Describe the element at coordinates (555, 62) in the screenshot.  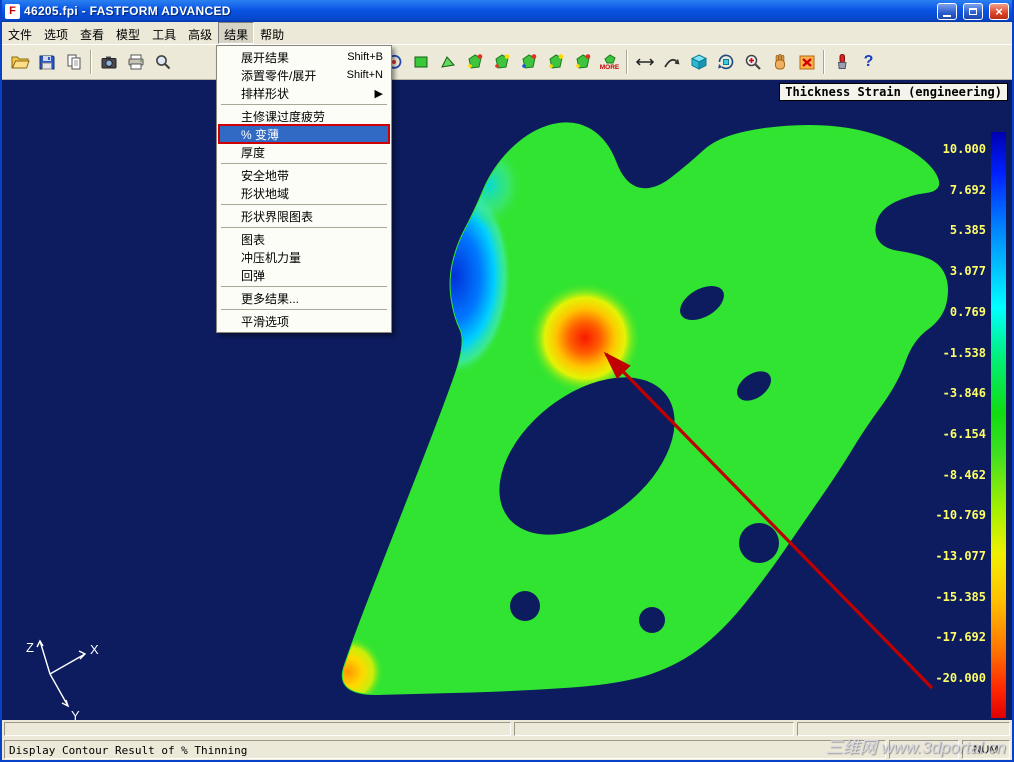
I see `result-display-4-icon` at that location.